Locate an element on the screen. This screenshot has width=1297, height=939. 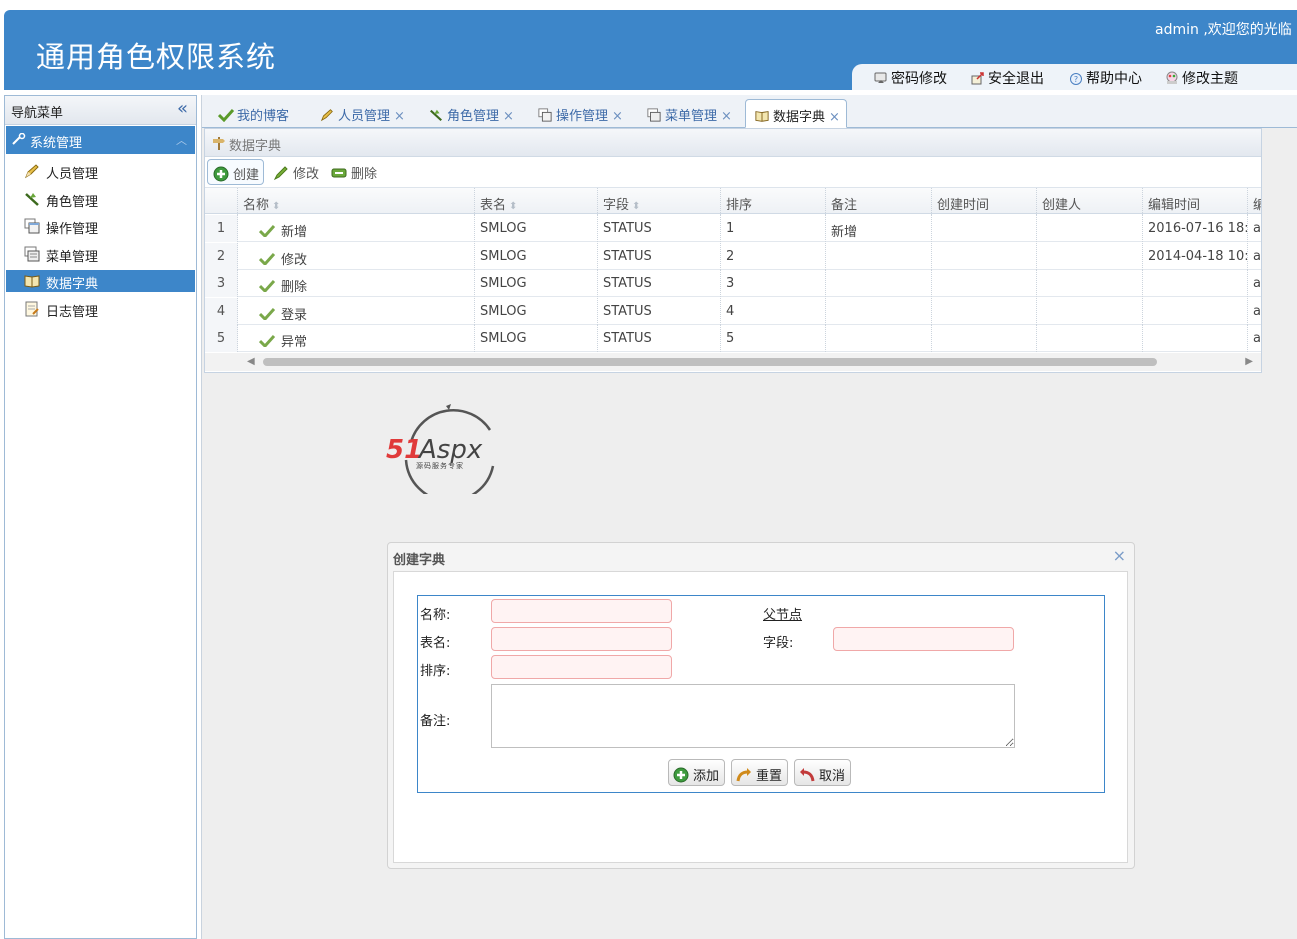
row-number: 2 is located at coordinates (221, 256).